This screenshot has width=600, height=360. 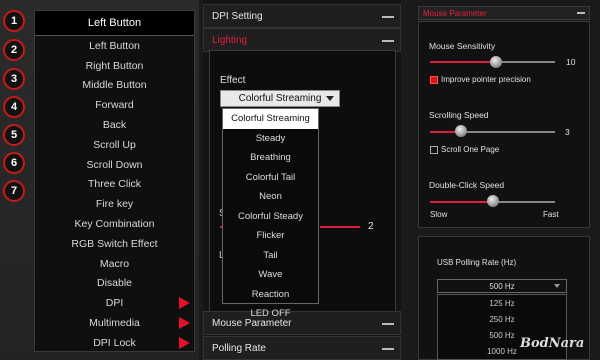 I want to click on button-badge-4: 4, so click(x=14, y=107).